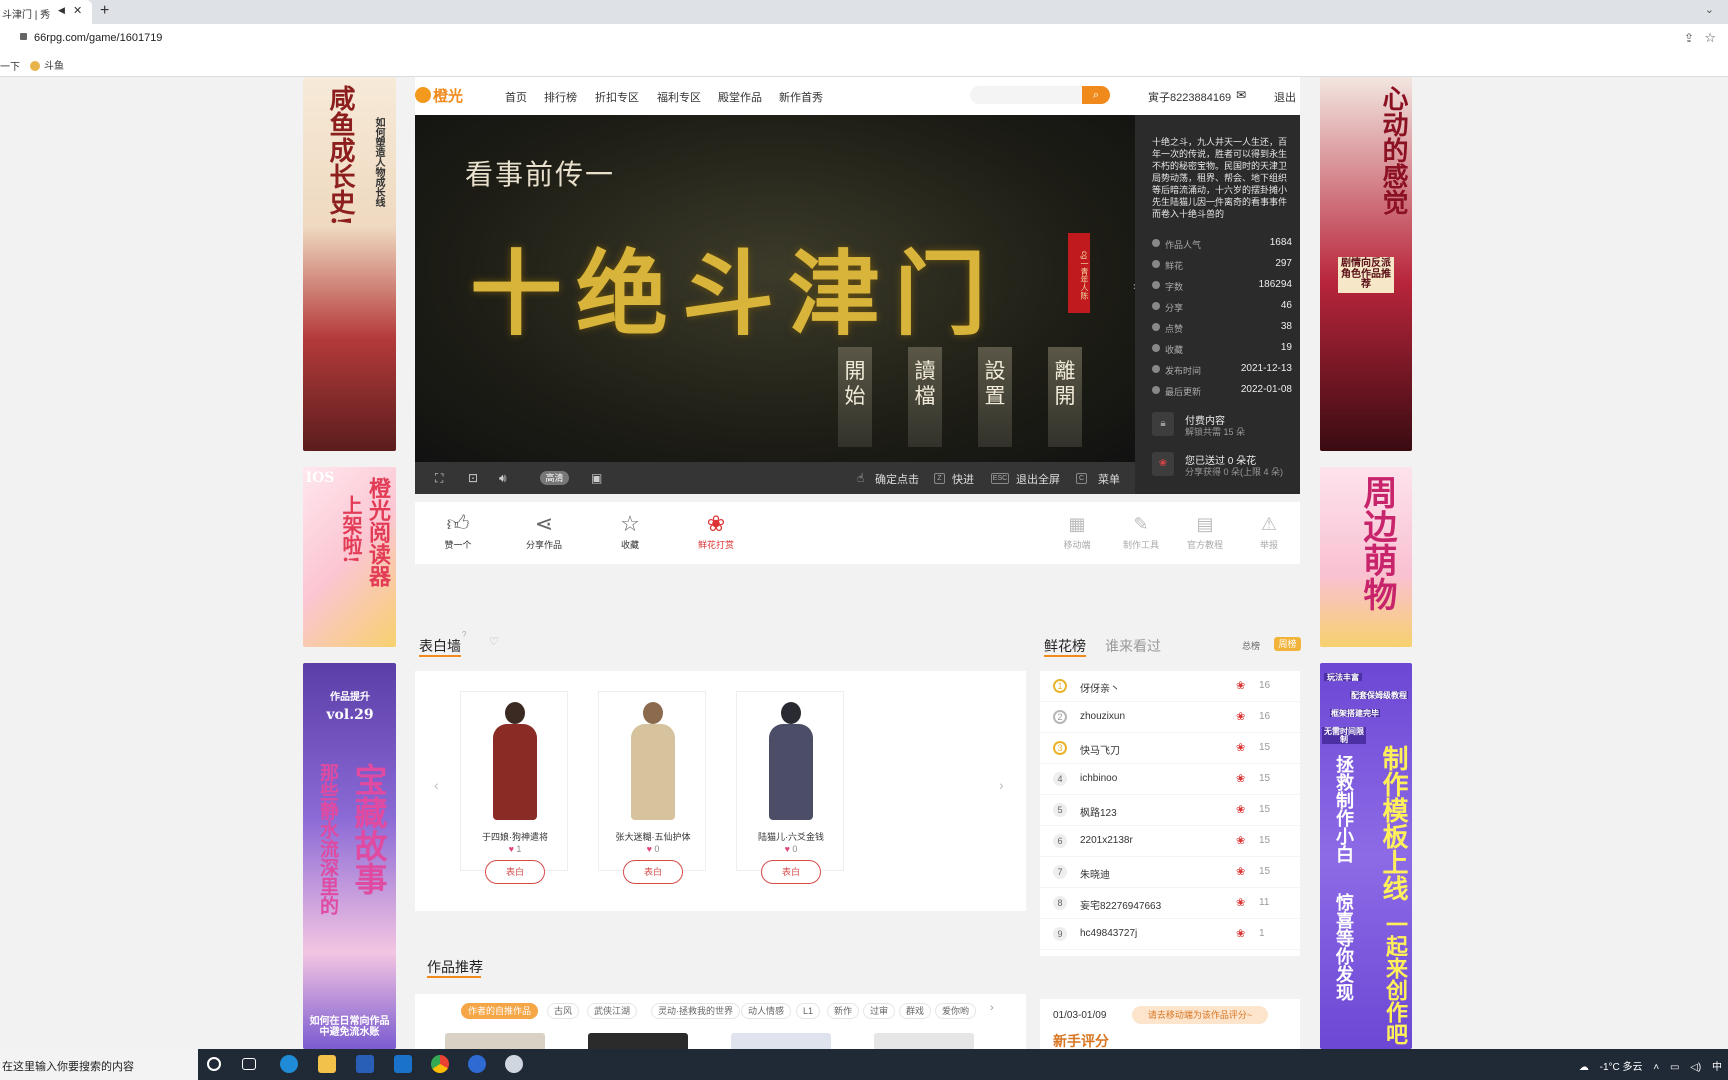  Describe the element at coordinates (879, 1011) in the screenshot. I see `recommend-chip: 过审` at that location.